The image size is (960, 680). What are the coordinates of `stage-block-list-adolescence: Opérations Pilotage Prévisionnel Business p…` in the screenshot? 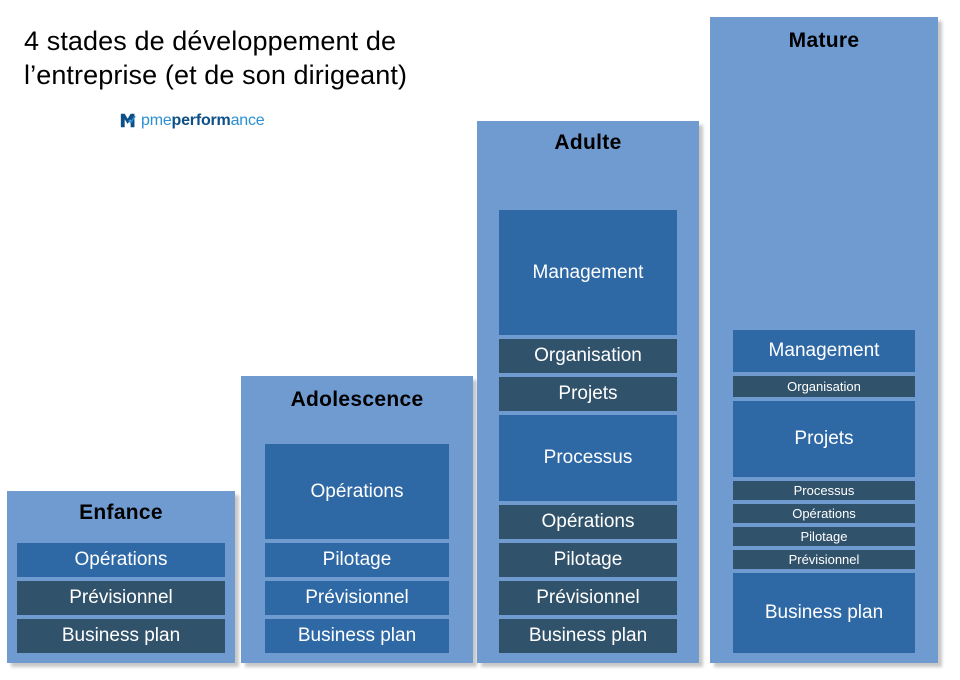 It's located at (357, 553).